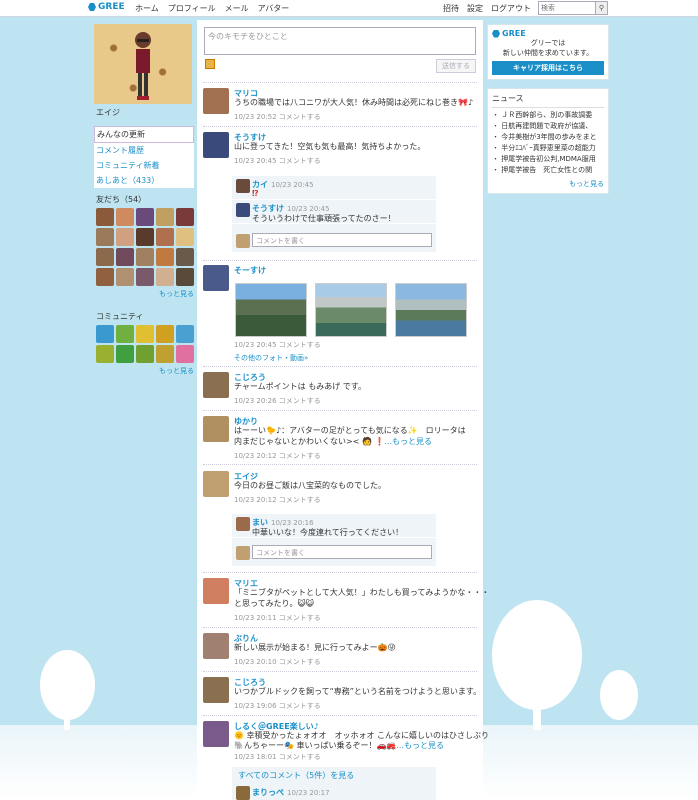  I want to click on news-item: ・ 日航再建問題で政府が協議、, so click(548, 126).